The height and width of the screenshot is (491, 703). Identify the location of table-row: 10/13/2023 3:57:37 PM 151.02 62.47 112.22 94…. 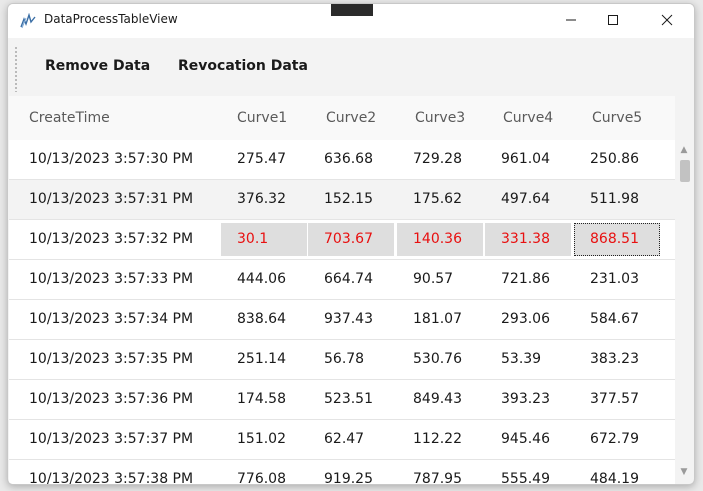
(342, 440).